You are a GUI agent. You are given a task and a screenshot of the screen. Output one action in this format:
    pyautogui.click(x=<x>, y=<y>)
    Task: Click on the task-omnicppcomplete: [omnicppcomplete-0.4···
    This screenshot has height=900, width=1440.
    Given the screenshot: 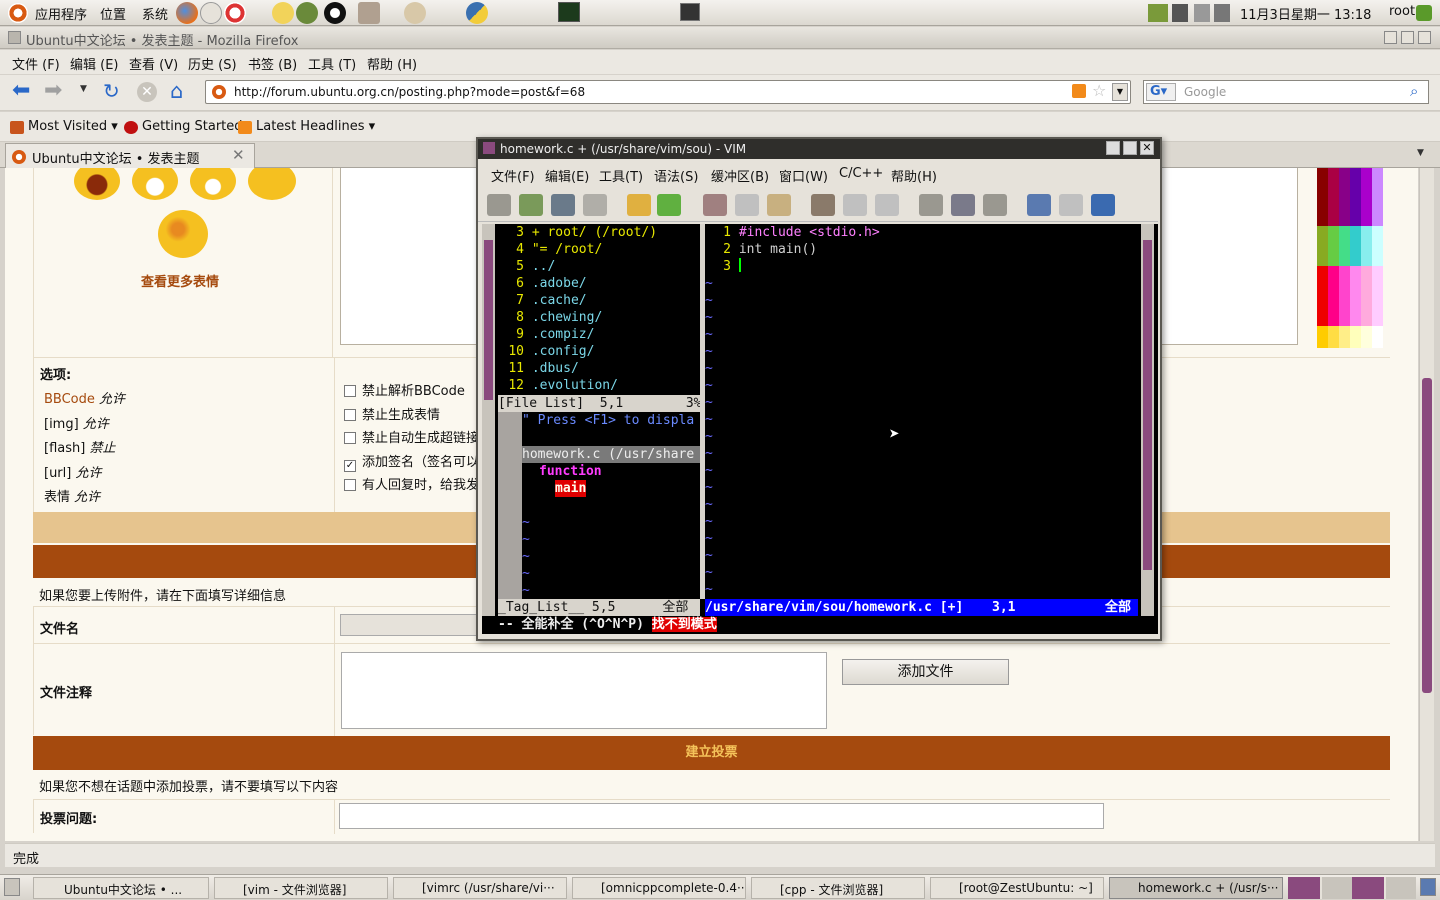 What is the action you would take?
    pyautogui.click(x=659, y=888)
    